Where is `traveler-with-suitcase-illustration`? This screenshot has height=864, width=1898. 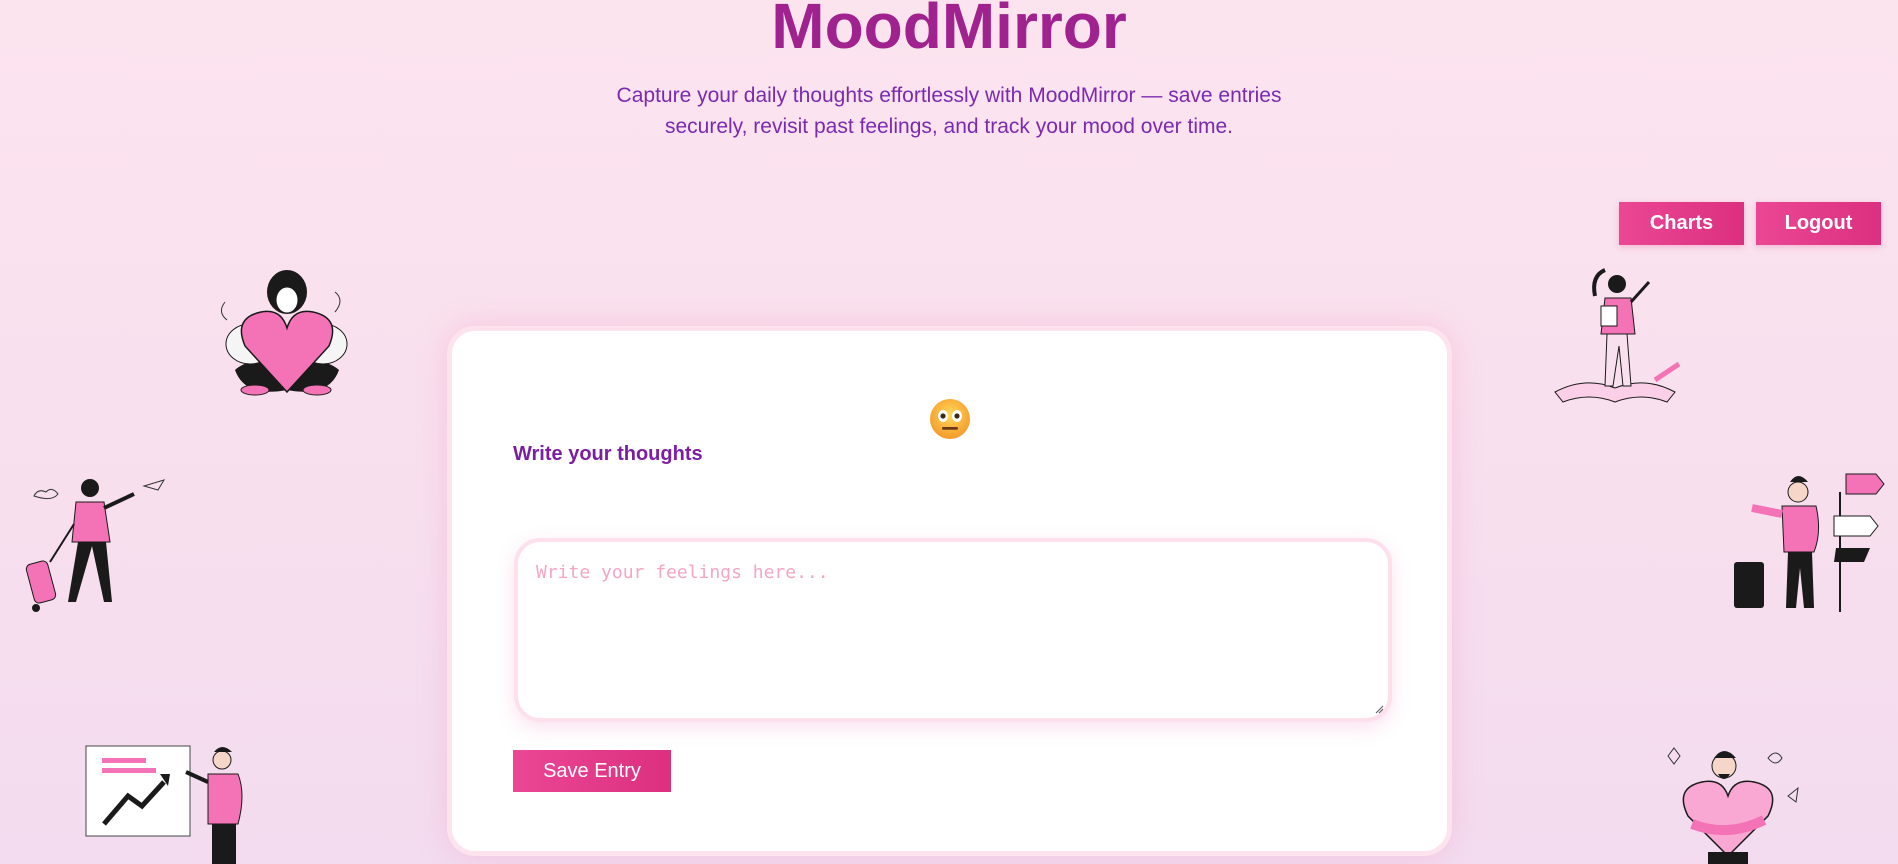 traveler-with-suitcase-illustration is located at coordinates (95, 545).